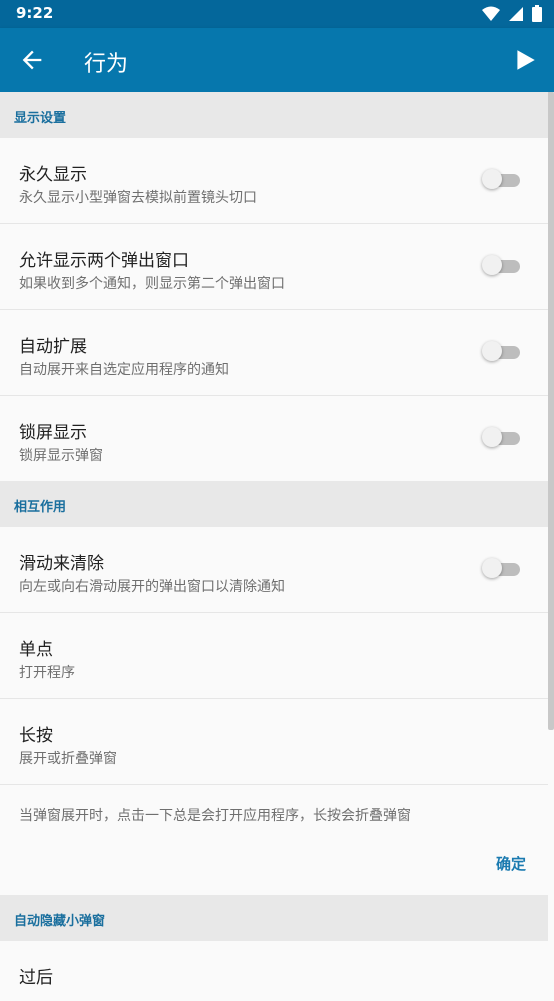 The height and width of the screenshot is (1001, 554). I want to click on section-header-auto-hide: 自动隐藏小弹窗, so click(274, 918).